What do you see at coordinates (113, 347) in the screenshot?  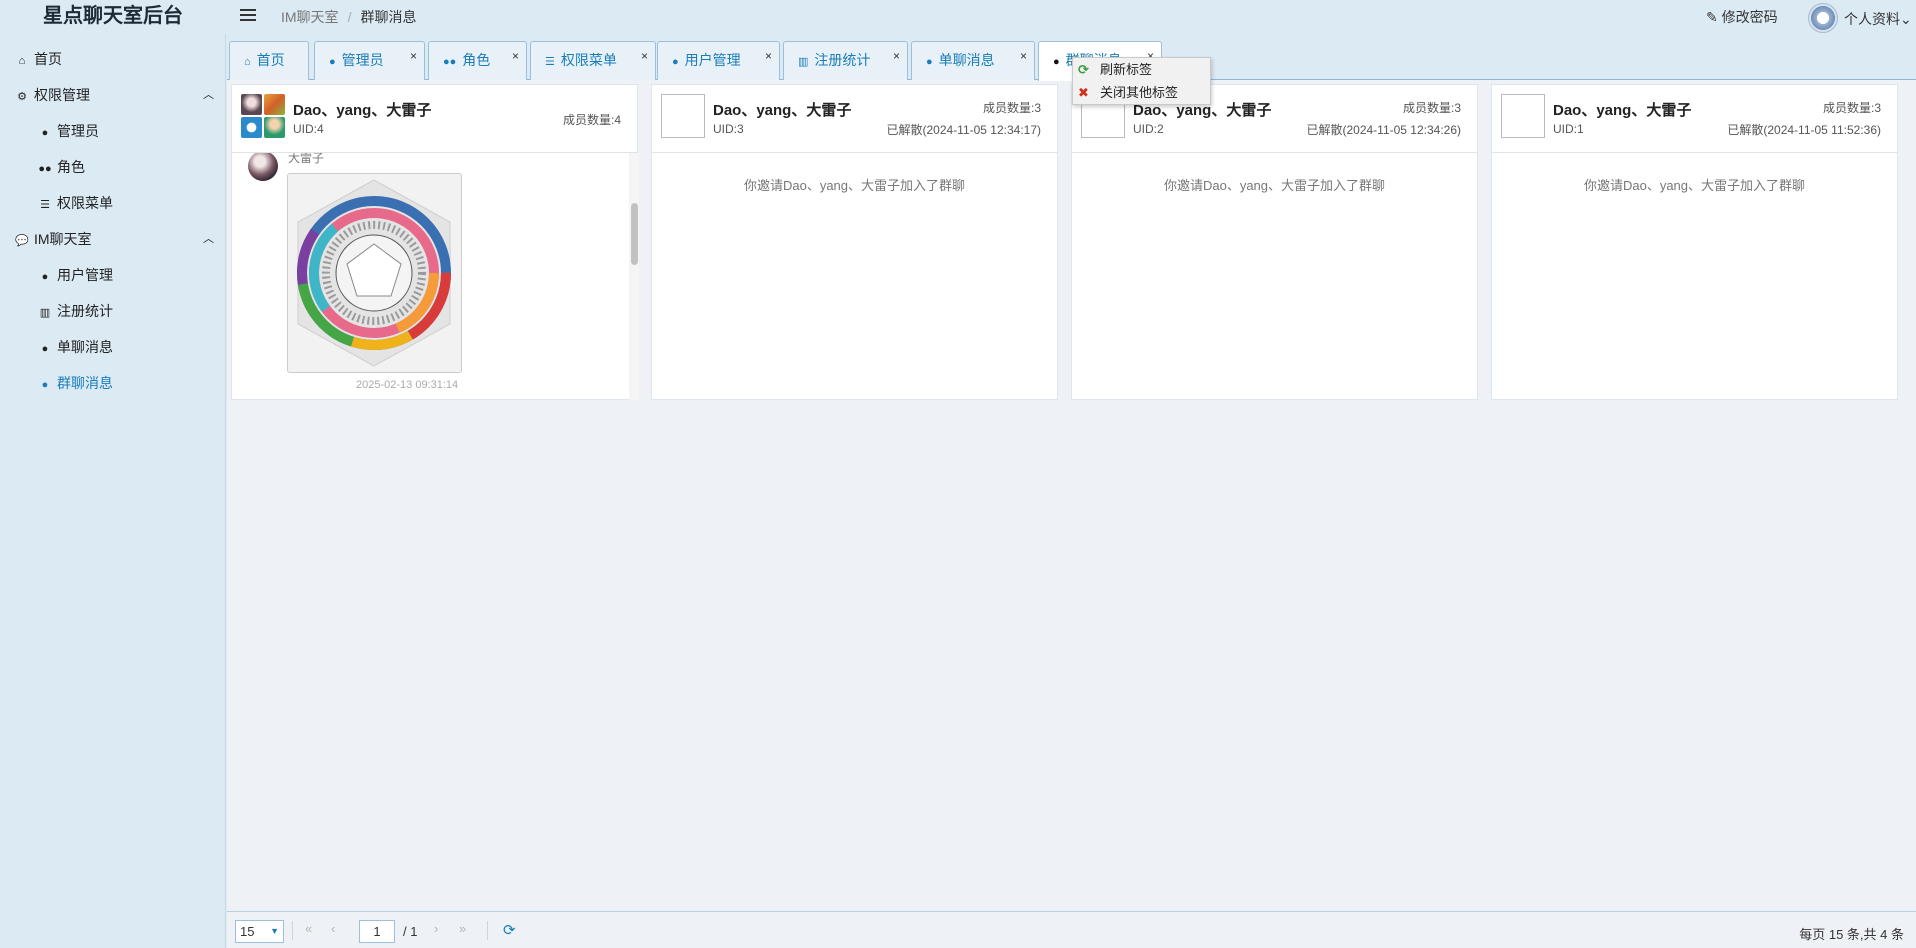 I see `sidebar-item-single-msgs: ● 单聊消息` at bounding box center [113, 347].